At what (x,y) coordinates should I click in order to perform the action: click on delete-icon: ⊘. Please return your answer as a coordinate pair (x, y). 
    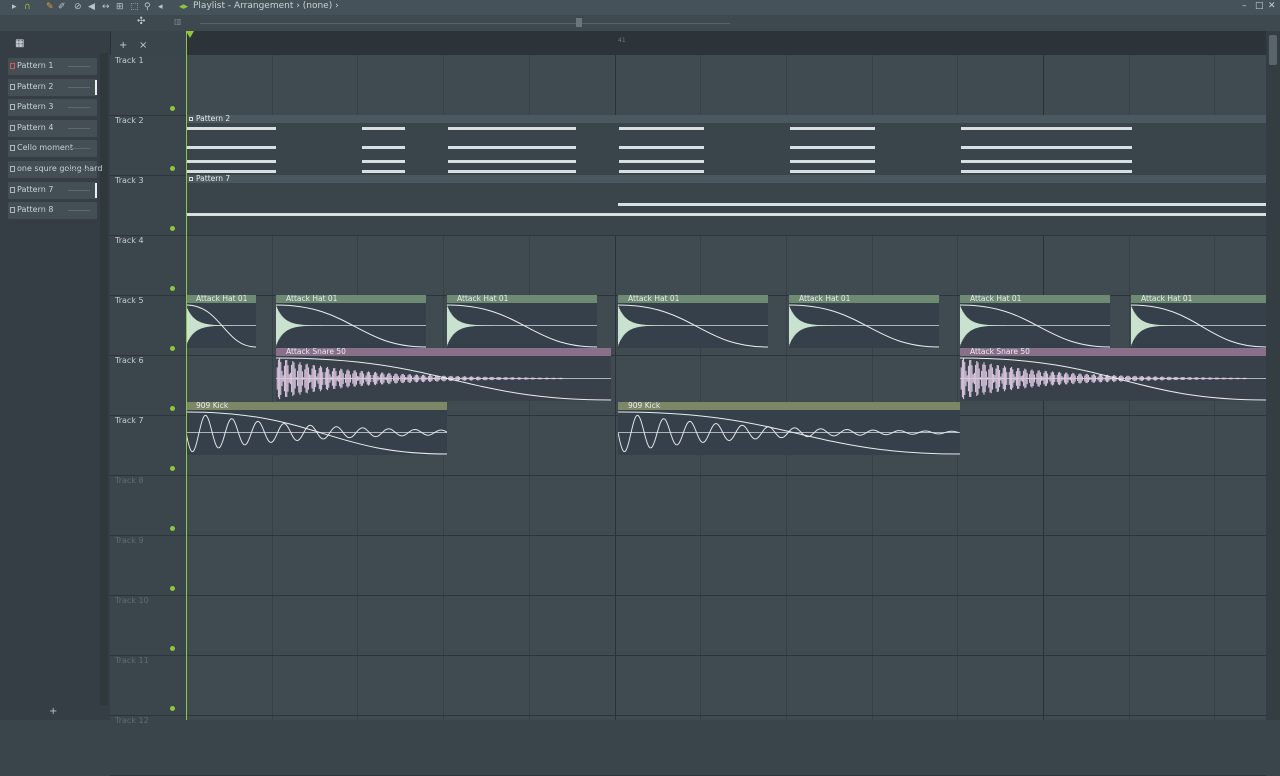
    Looking at the image, I should click on (78, 7).